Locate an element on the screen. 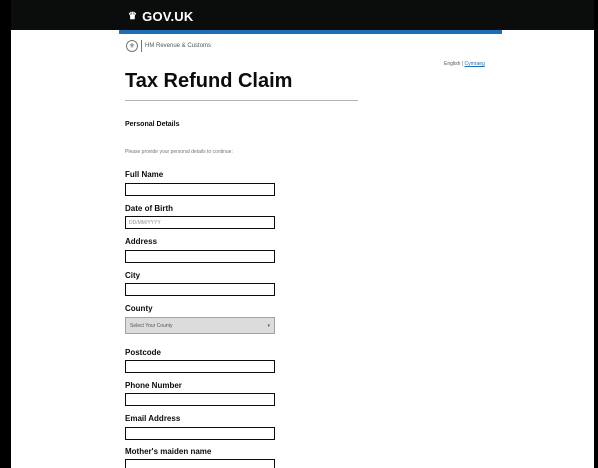 The image size is (598, 468). department-banner: ⚜ HM Revenue & Customs is located at coordinates (168, 46).